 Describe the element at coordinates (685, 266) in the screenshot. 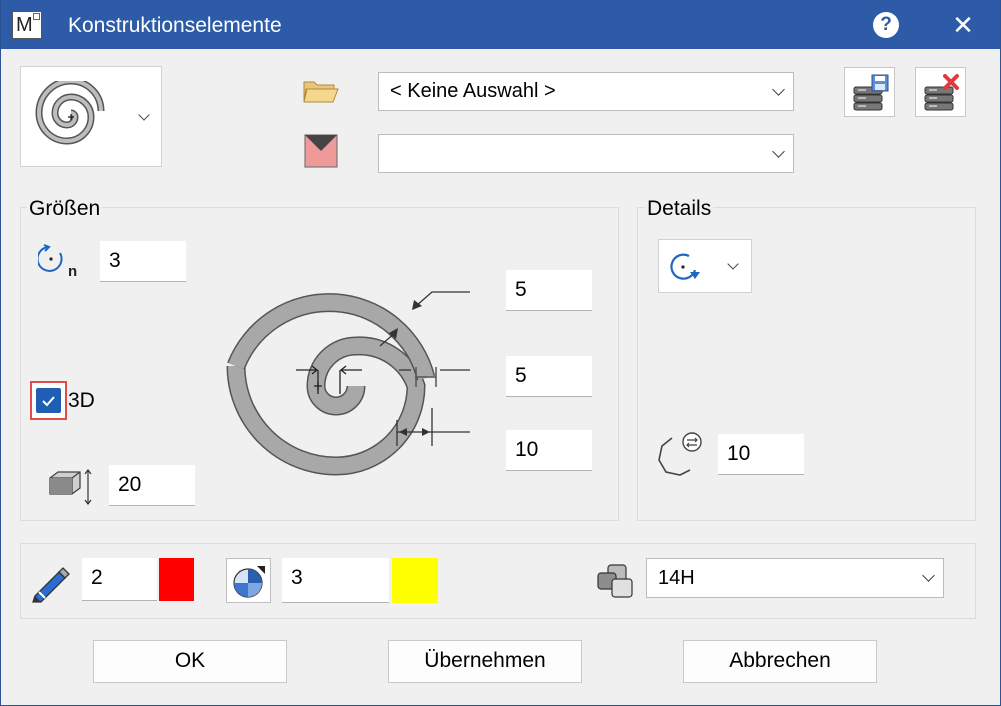

I see `rotation-direction-icon` at that location.